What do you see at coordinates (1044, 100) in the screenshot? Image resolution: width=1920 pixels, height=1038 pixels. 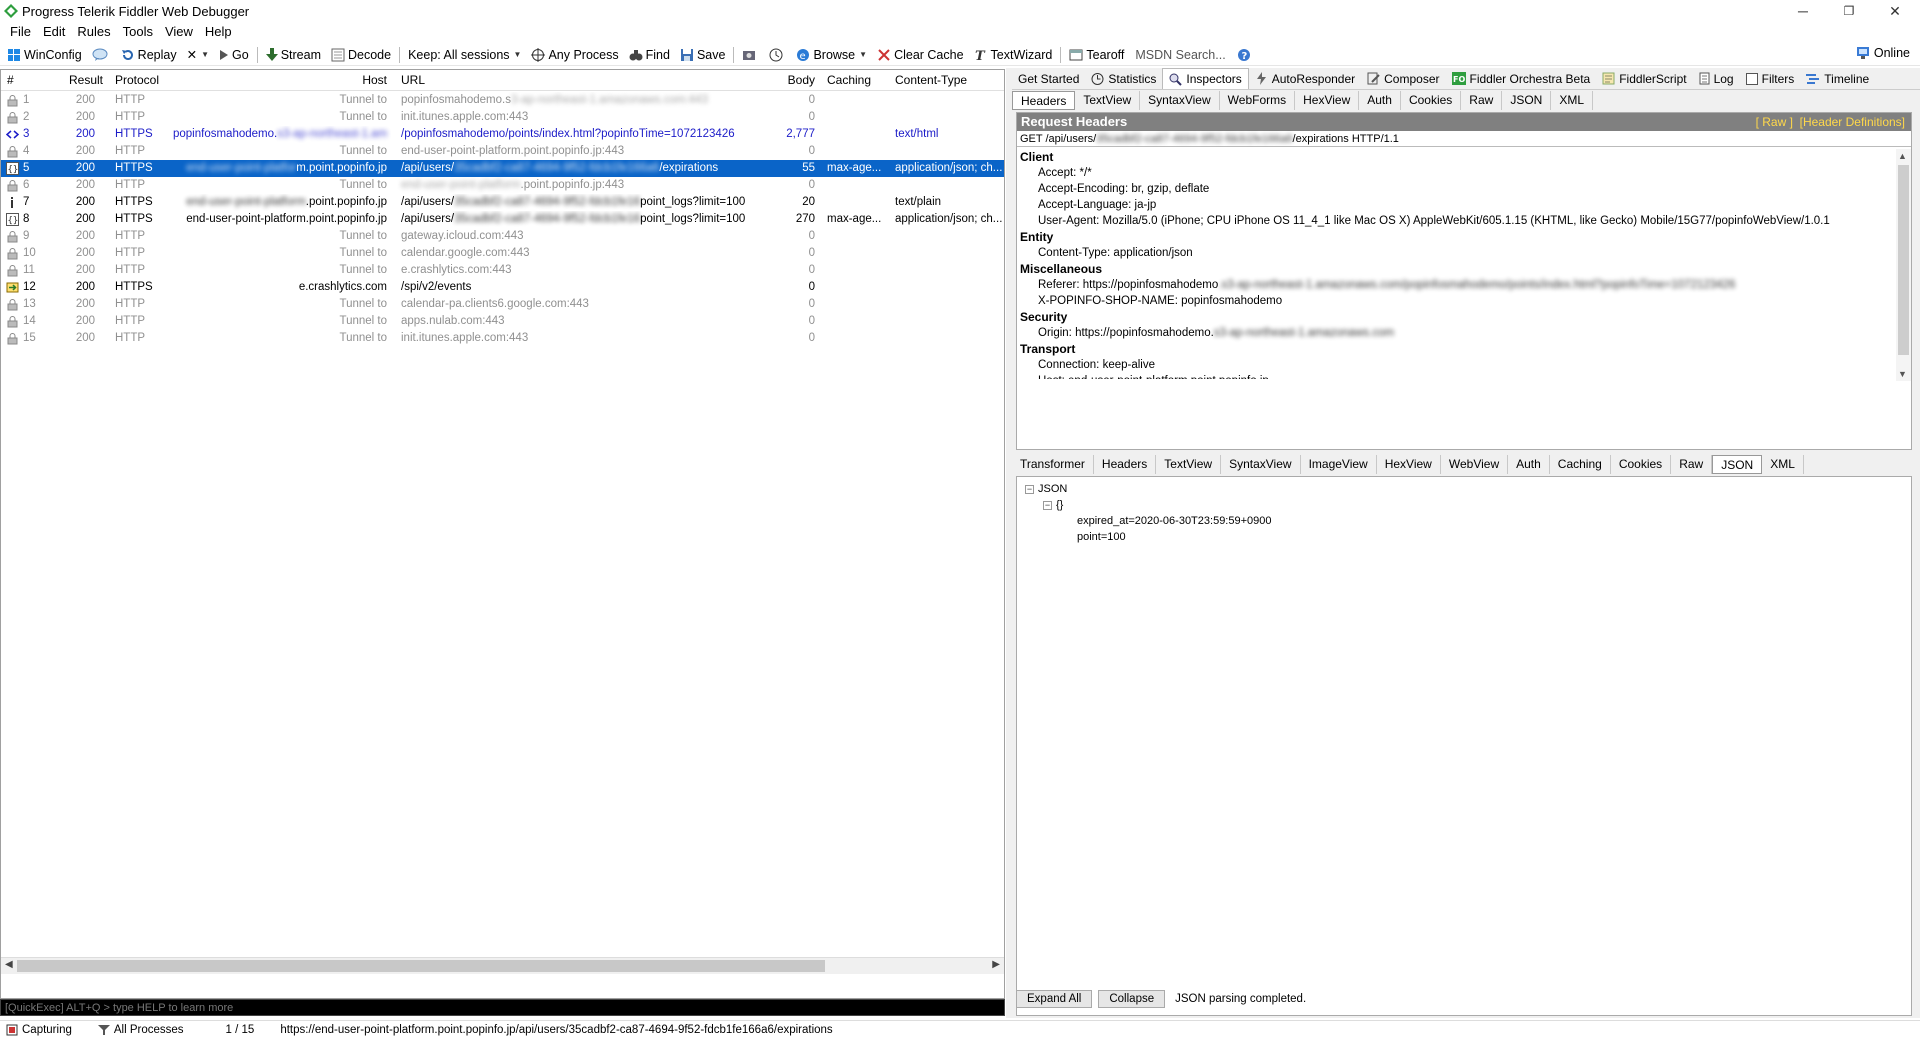 I see `req-tab-headers: Headers` at bounding box center [1044, 100].